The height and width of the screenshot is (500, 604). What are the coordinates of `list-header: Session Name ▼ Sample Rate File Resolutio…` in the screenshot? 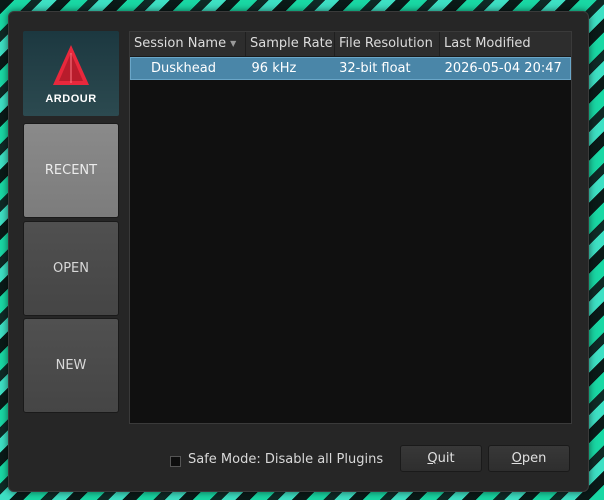 It's located at (350, 44).